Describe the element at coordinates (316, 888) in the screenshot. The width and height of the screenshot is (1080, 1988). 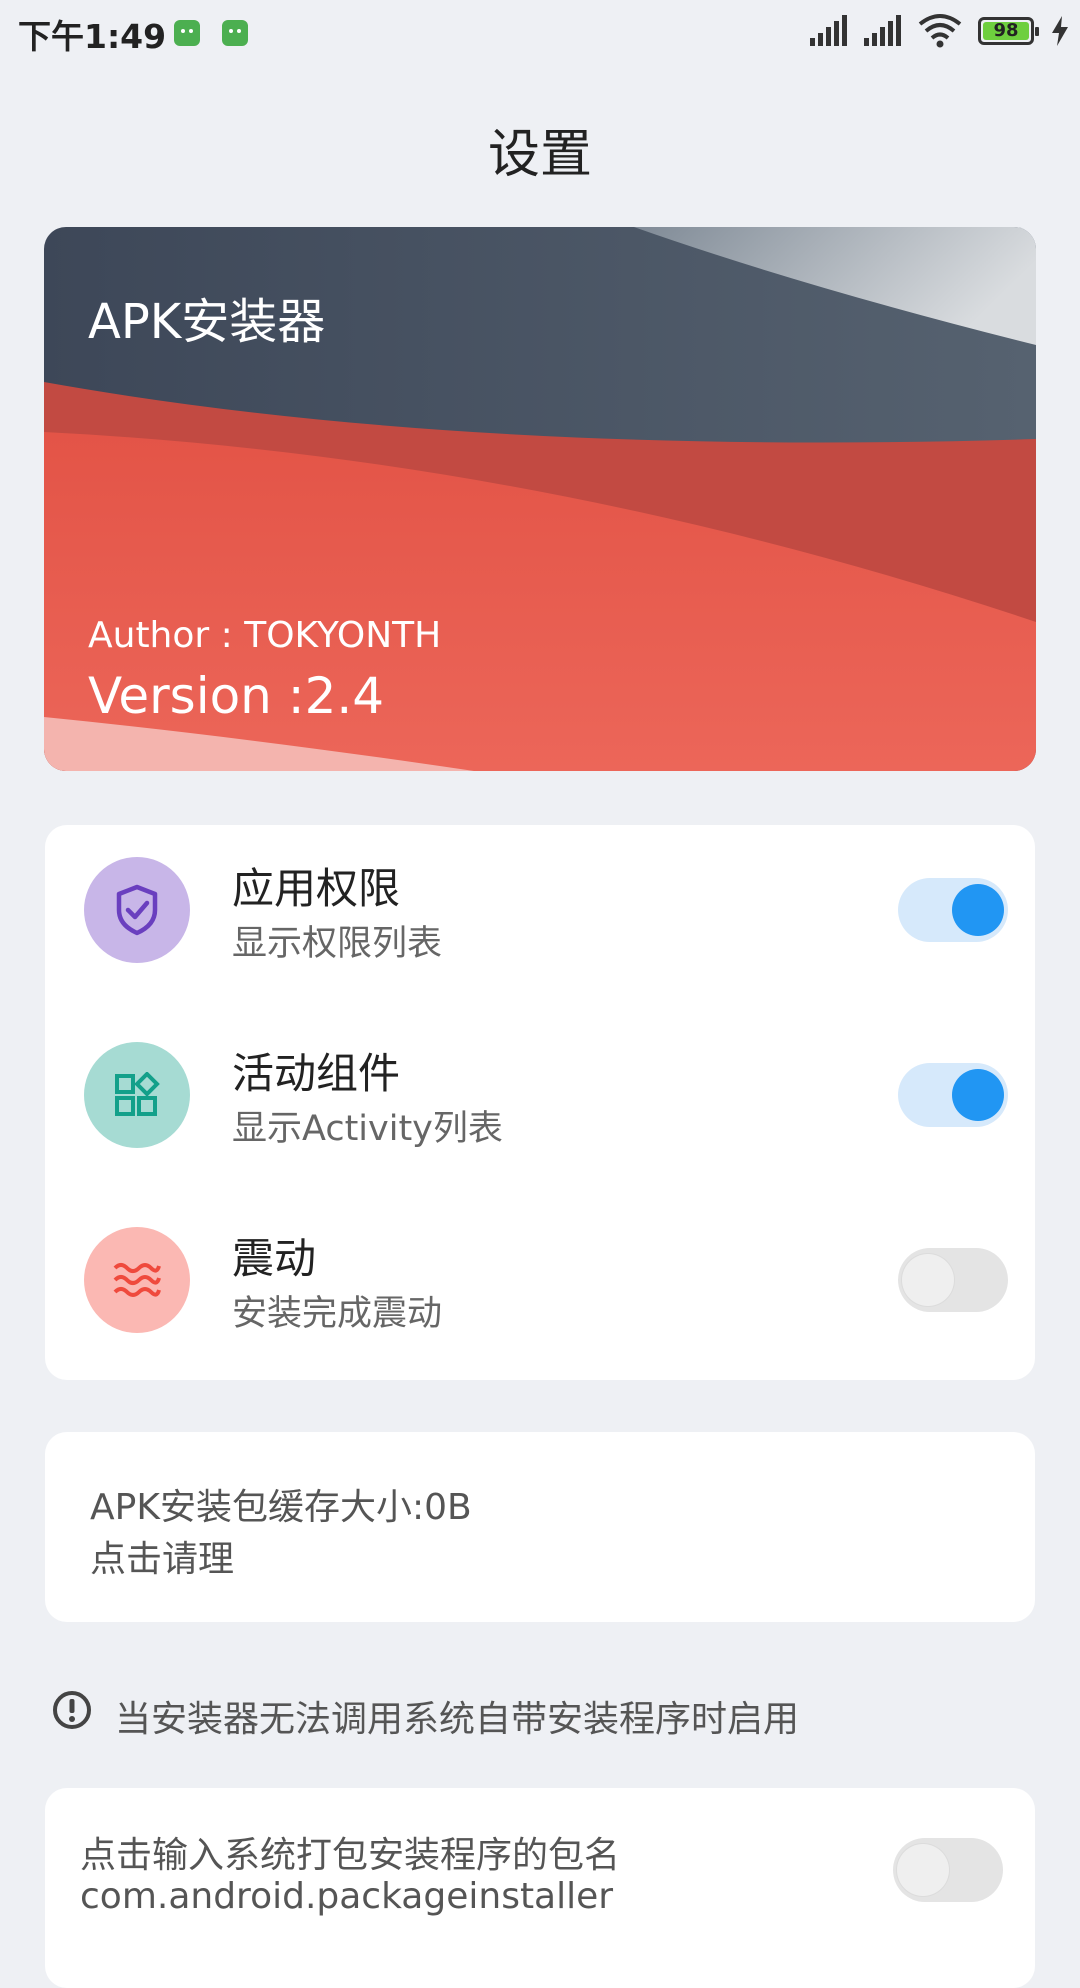
I see `setting-title: 应用权限` at that location.